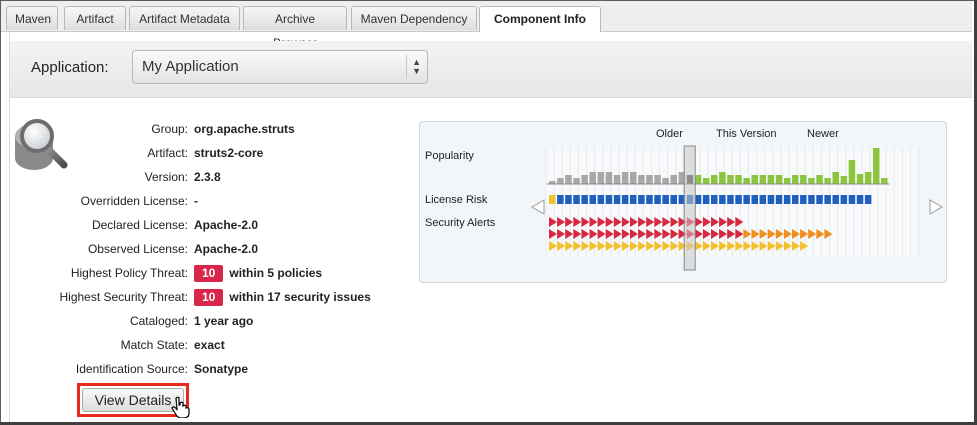  What do you see at coordinates (282, 297) in the screenshot?
I see `detail-value: 10 within 17 security issues` at bounding box center [282, 297].